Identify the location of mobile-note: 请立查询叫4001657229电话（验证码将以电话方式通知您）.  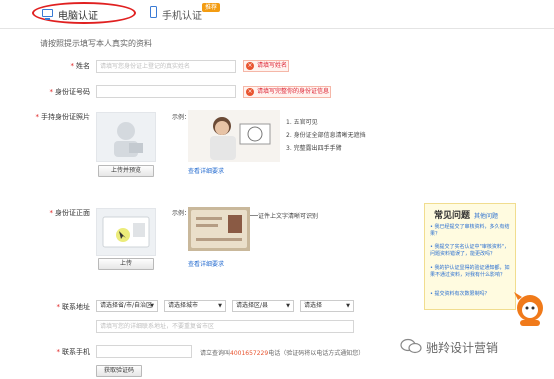
(282, 353).